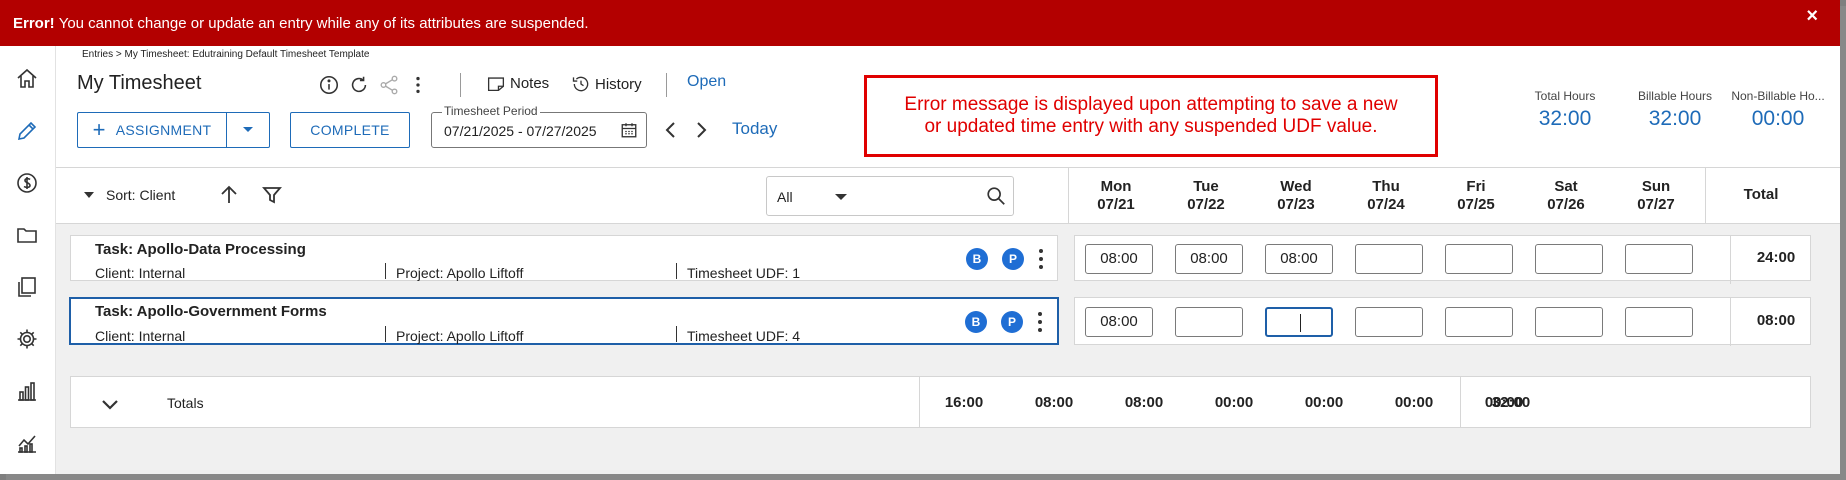 This screenshot has width=1846, height=480. What do you see at coordinates (1209, 259) in the screenshot?
I see `hours-input-tue: 08:00` at bounding box center [1209, 259].